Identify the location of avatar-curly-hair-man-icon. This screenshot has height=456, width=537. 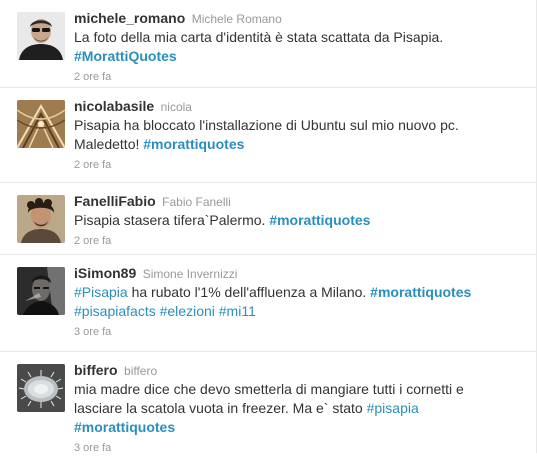
(41, 219).